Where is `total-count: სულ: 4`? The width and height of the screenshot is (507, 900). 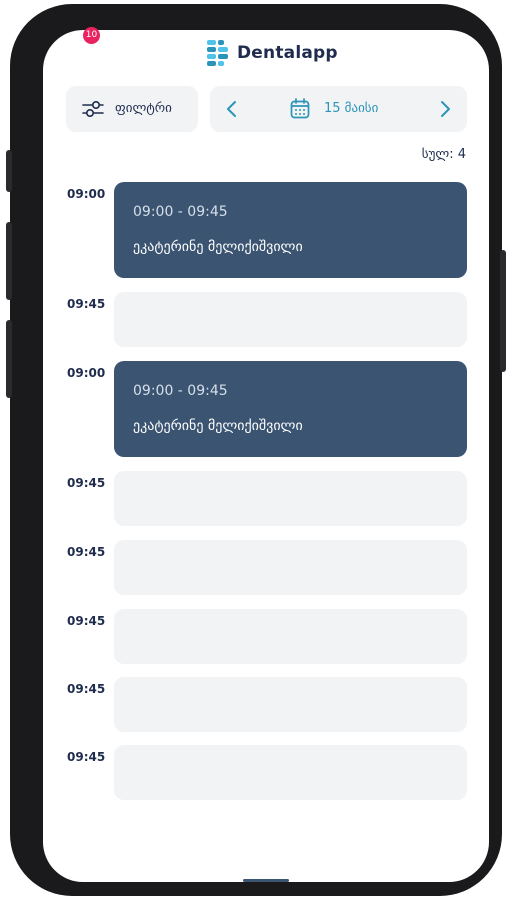
total-count: სულ: 4 is located at coordinates (443, 154).